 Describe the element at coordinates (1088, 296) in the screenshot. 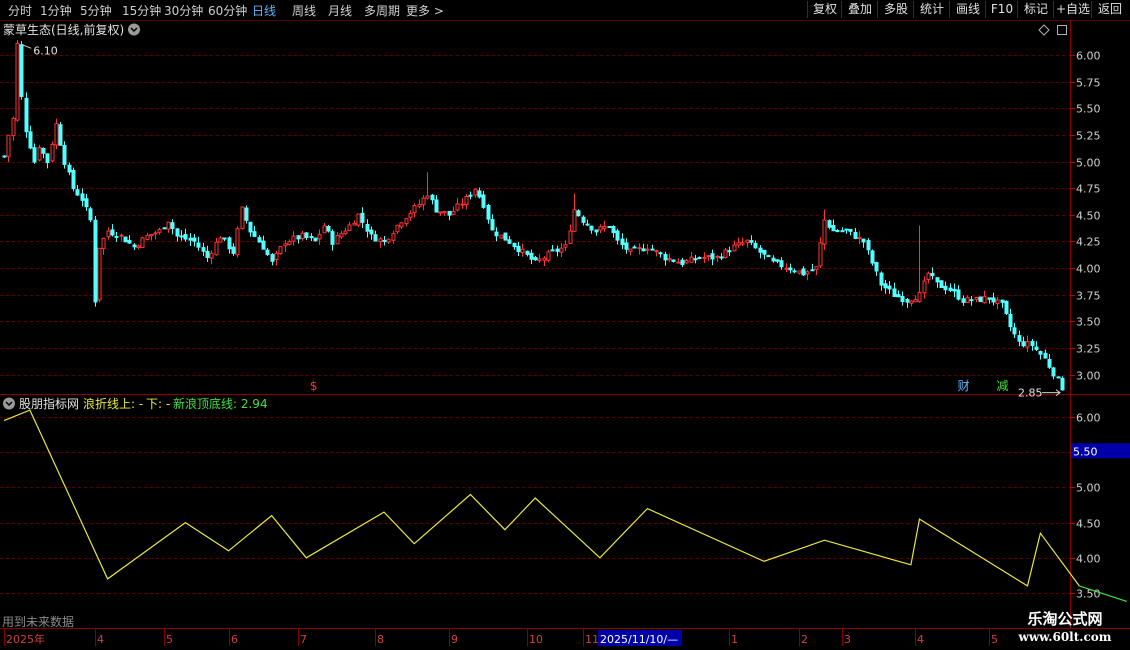

I see `main-y-tick-3: 3.75` at that location.